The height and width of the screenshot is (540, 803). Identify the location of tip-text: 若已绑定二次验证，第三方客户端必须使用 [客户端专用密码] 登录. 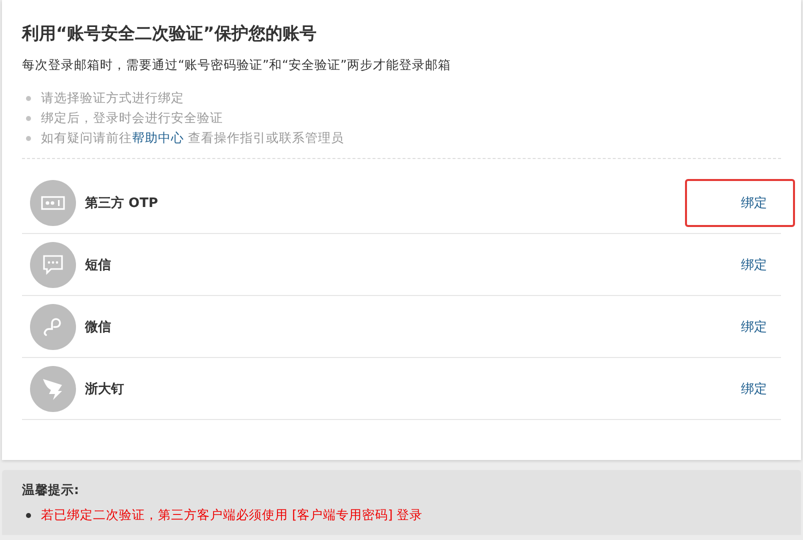
(232, 515).